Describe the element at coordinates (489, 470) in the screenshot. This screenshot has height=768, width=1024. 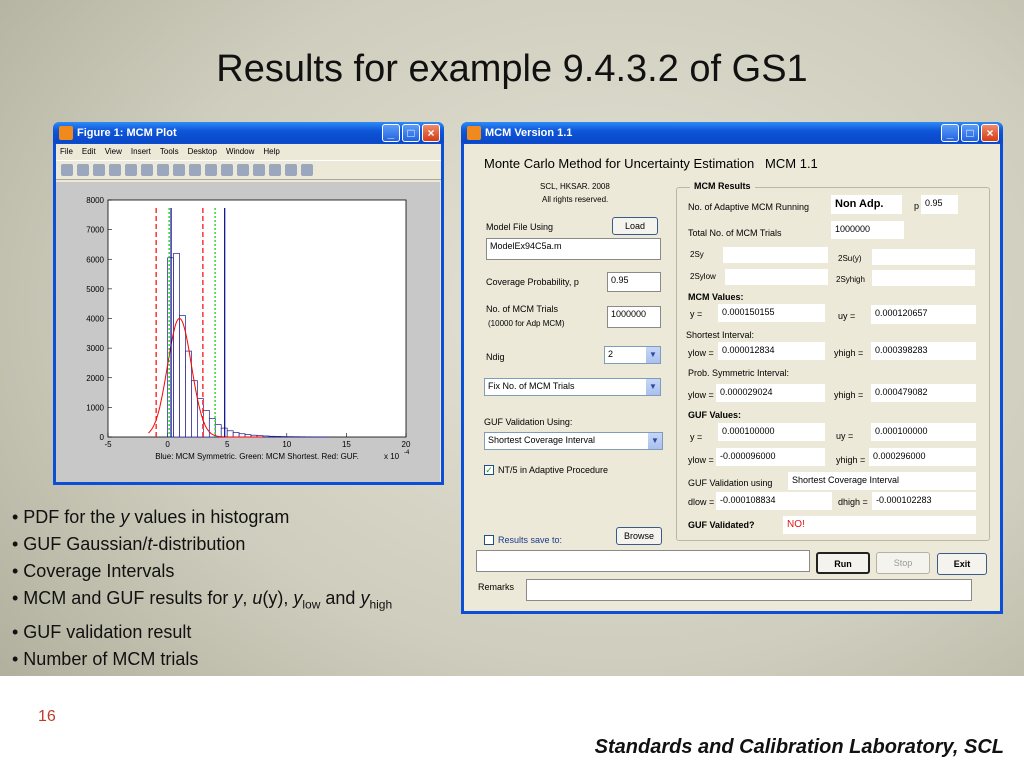
I see `nt5-checkbox: ✓` at that location.